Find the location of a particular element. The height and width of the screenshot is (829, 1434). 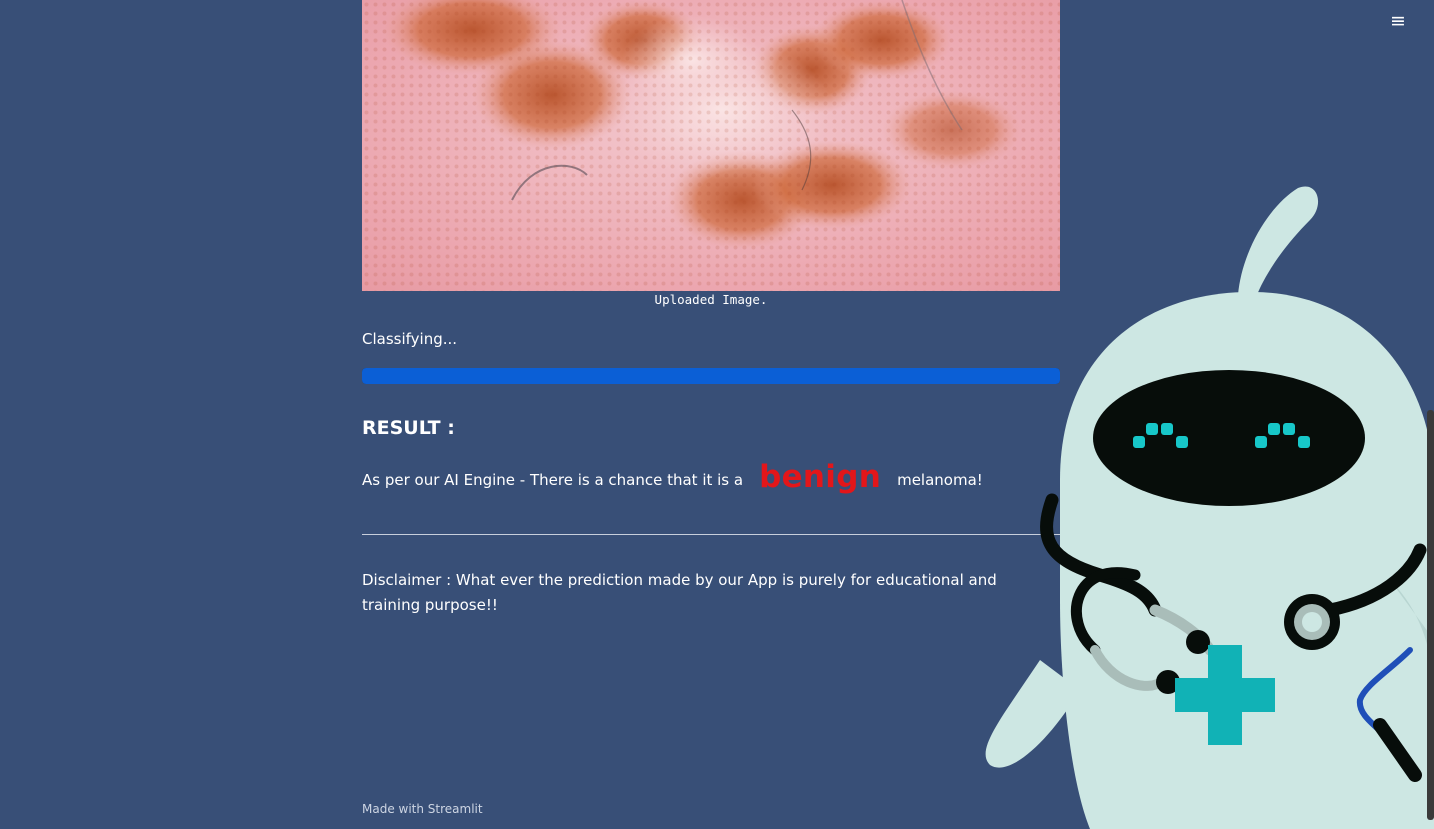

progress-bar-fill is located at coordinates (711, 376).